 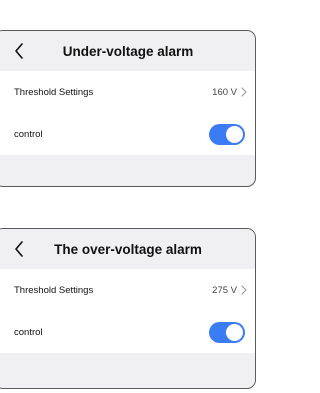 What do you see at coordinates (127, 290) in the screenshot?
I see `threshold-settings-row: Threshold Settings 275 V` at bounding box center [127, 290].